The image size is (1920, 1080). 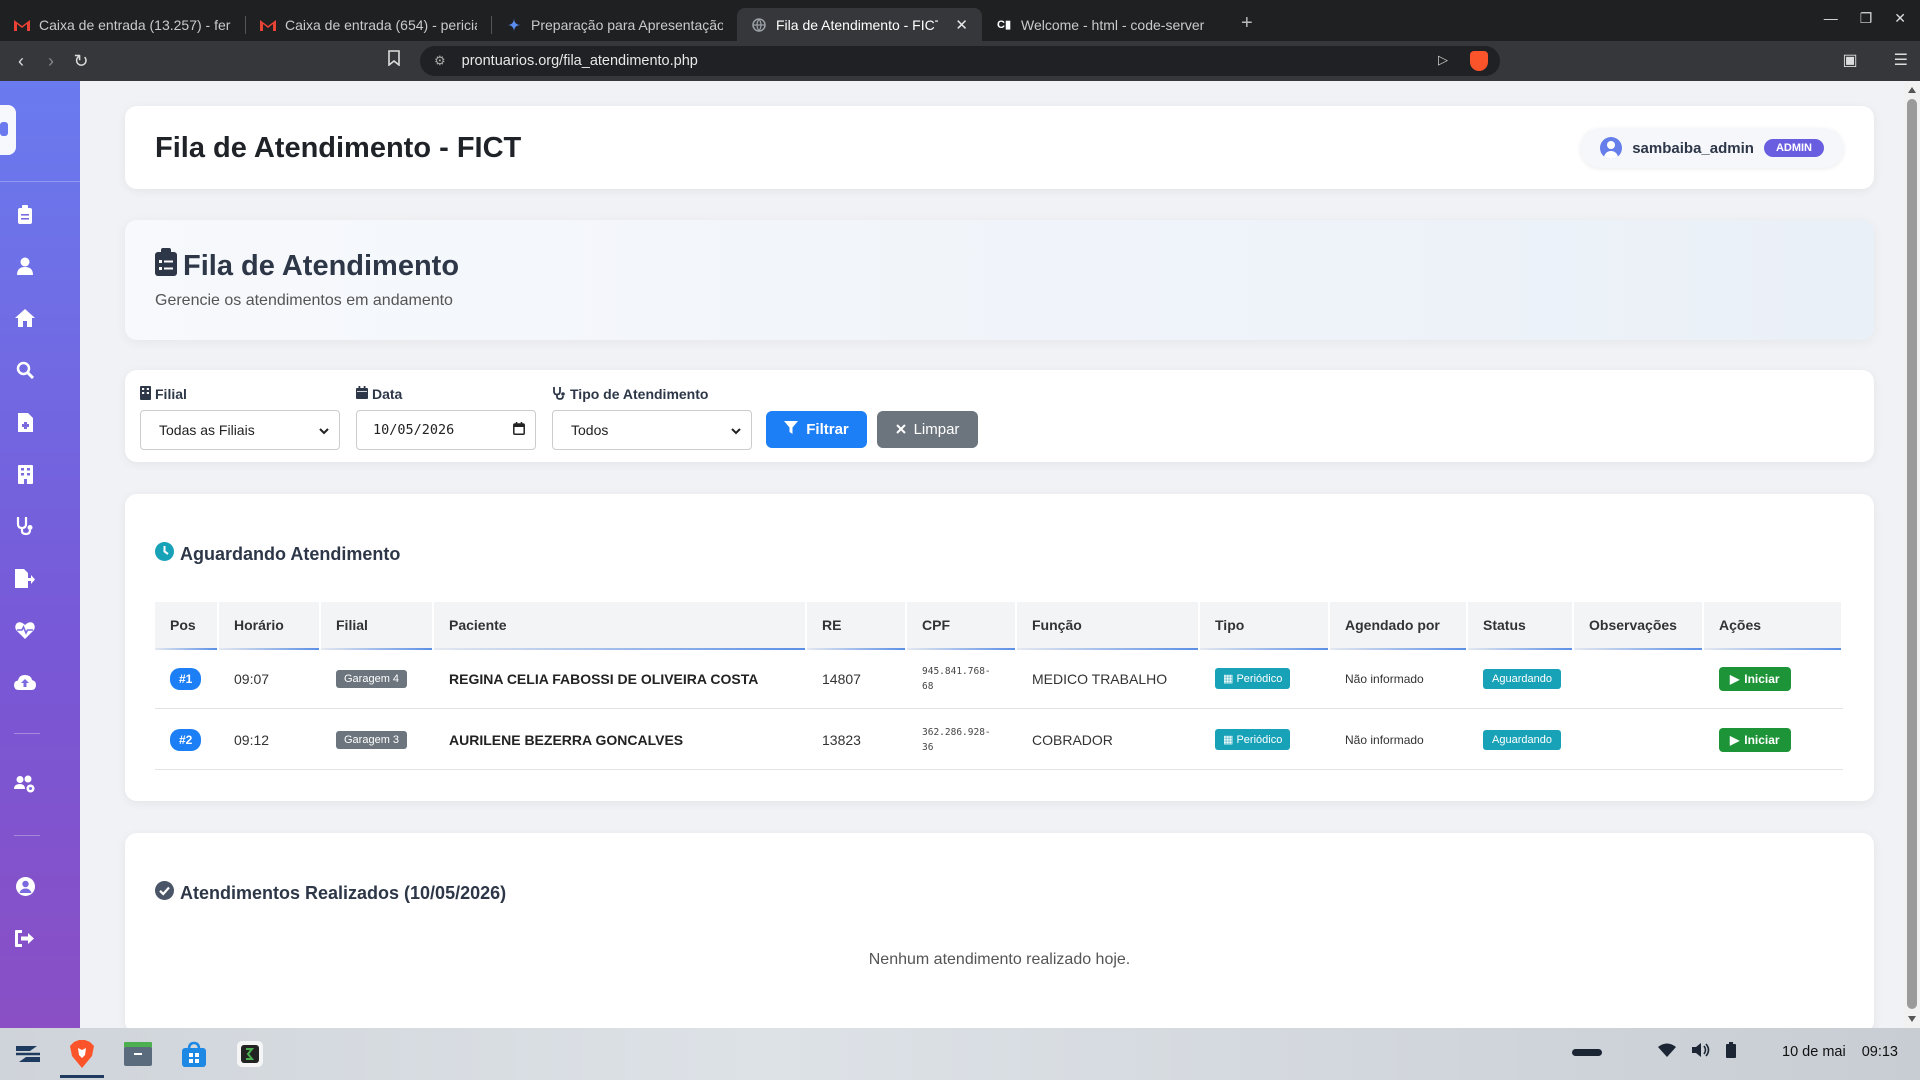 What do you see at coordinates (1731, 1052) in the screenshot?
I see `battery-icon` at bounding box center [1731, 1052].